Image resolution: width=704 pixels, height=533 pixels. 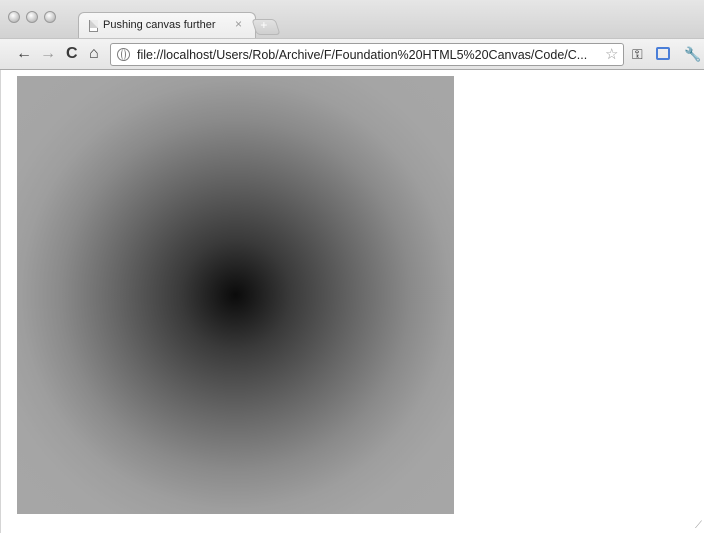 I want to click on globe-icon, so click(x=123, y=54).